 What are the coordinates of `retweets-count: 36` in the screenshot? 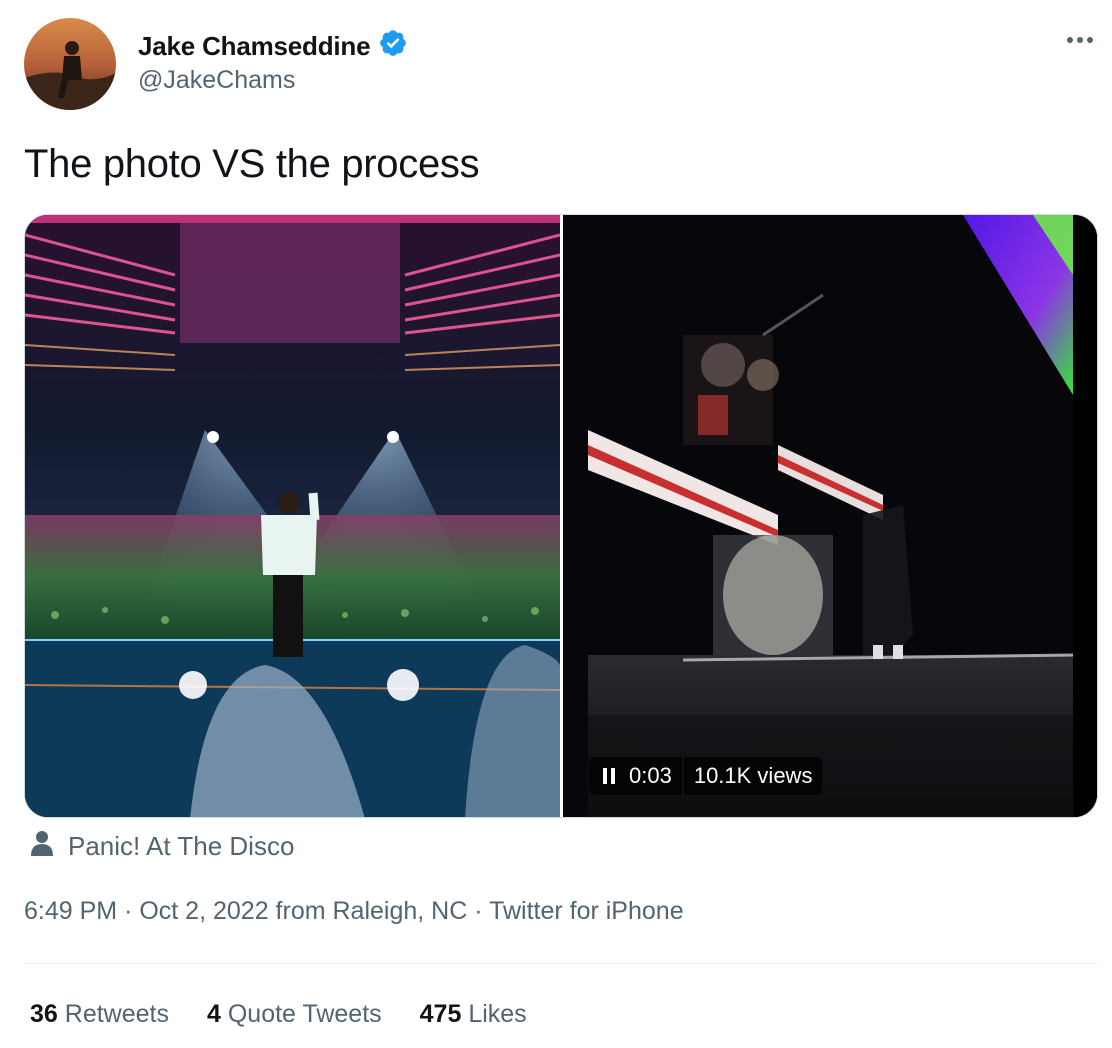 It's located at (44, 1014).